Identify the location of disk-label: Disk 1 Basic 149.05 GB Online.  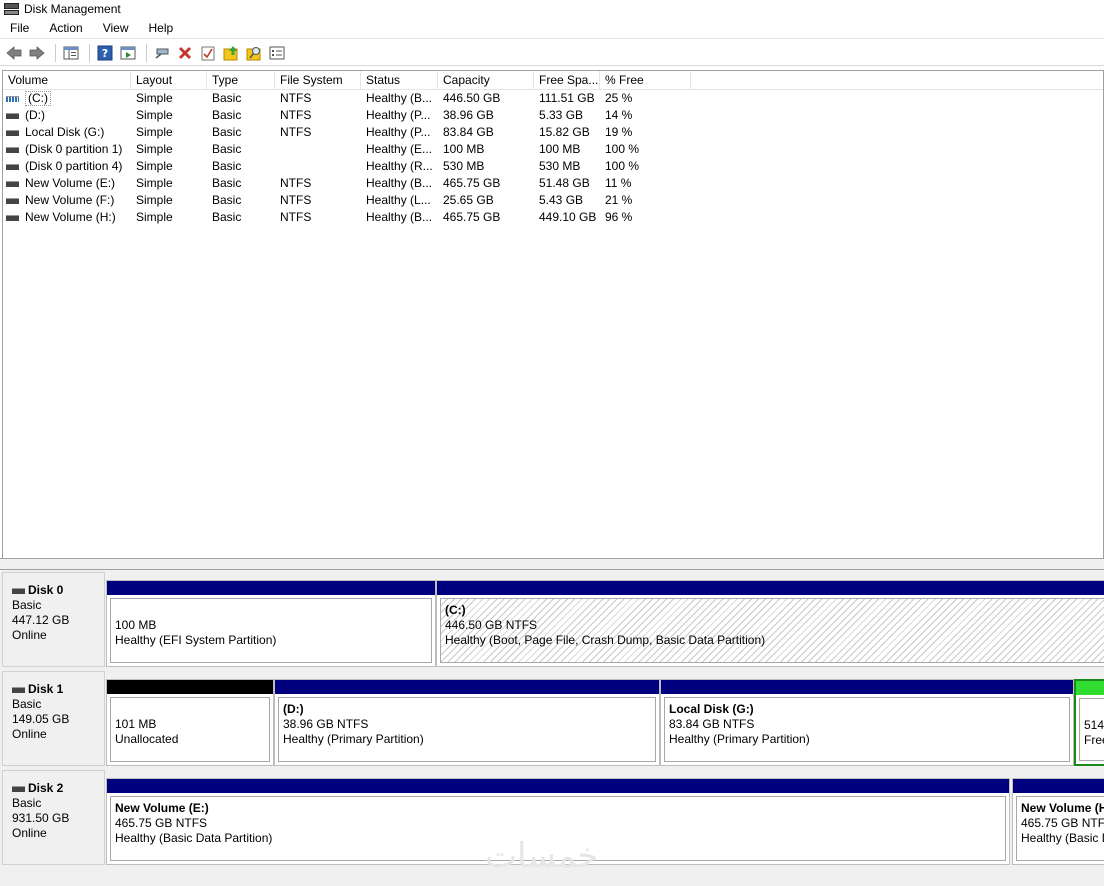
(53, 718).